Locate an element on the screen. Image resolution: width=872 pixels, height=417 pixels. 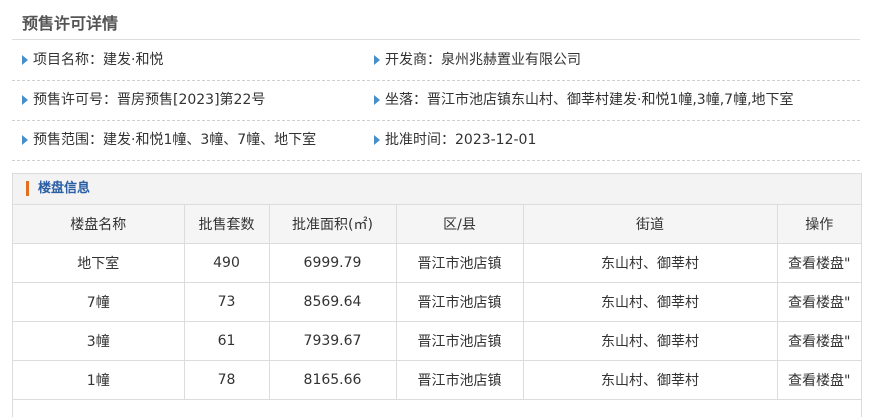
building-name-cell: 7幢 is located at coordinates (99, 302).